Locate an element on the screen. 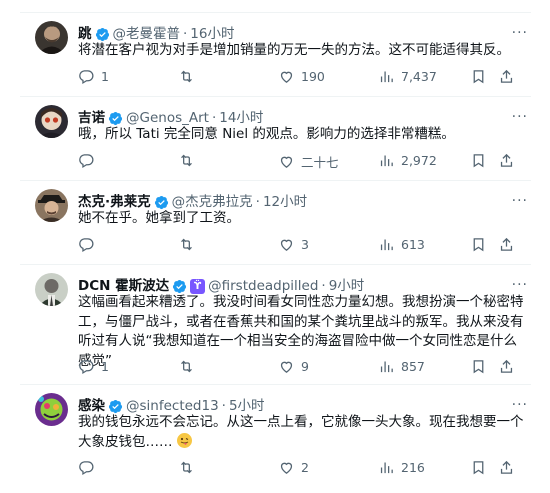  affiliate-badge-icon: ϔ is located at coordinates (198, 286).